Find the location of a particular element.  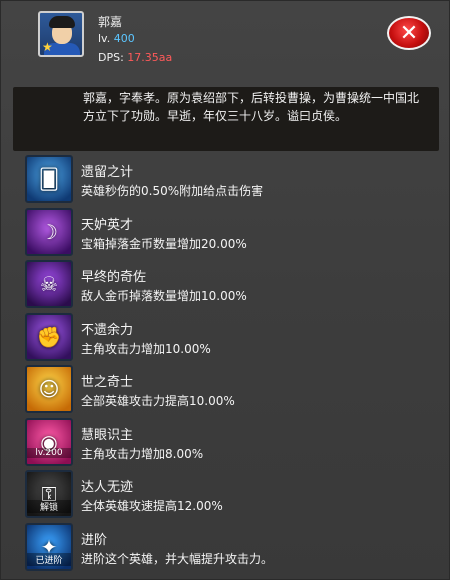

skill-name: 进阶 is located at coordinates (94, 540).